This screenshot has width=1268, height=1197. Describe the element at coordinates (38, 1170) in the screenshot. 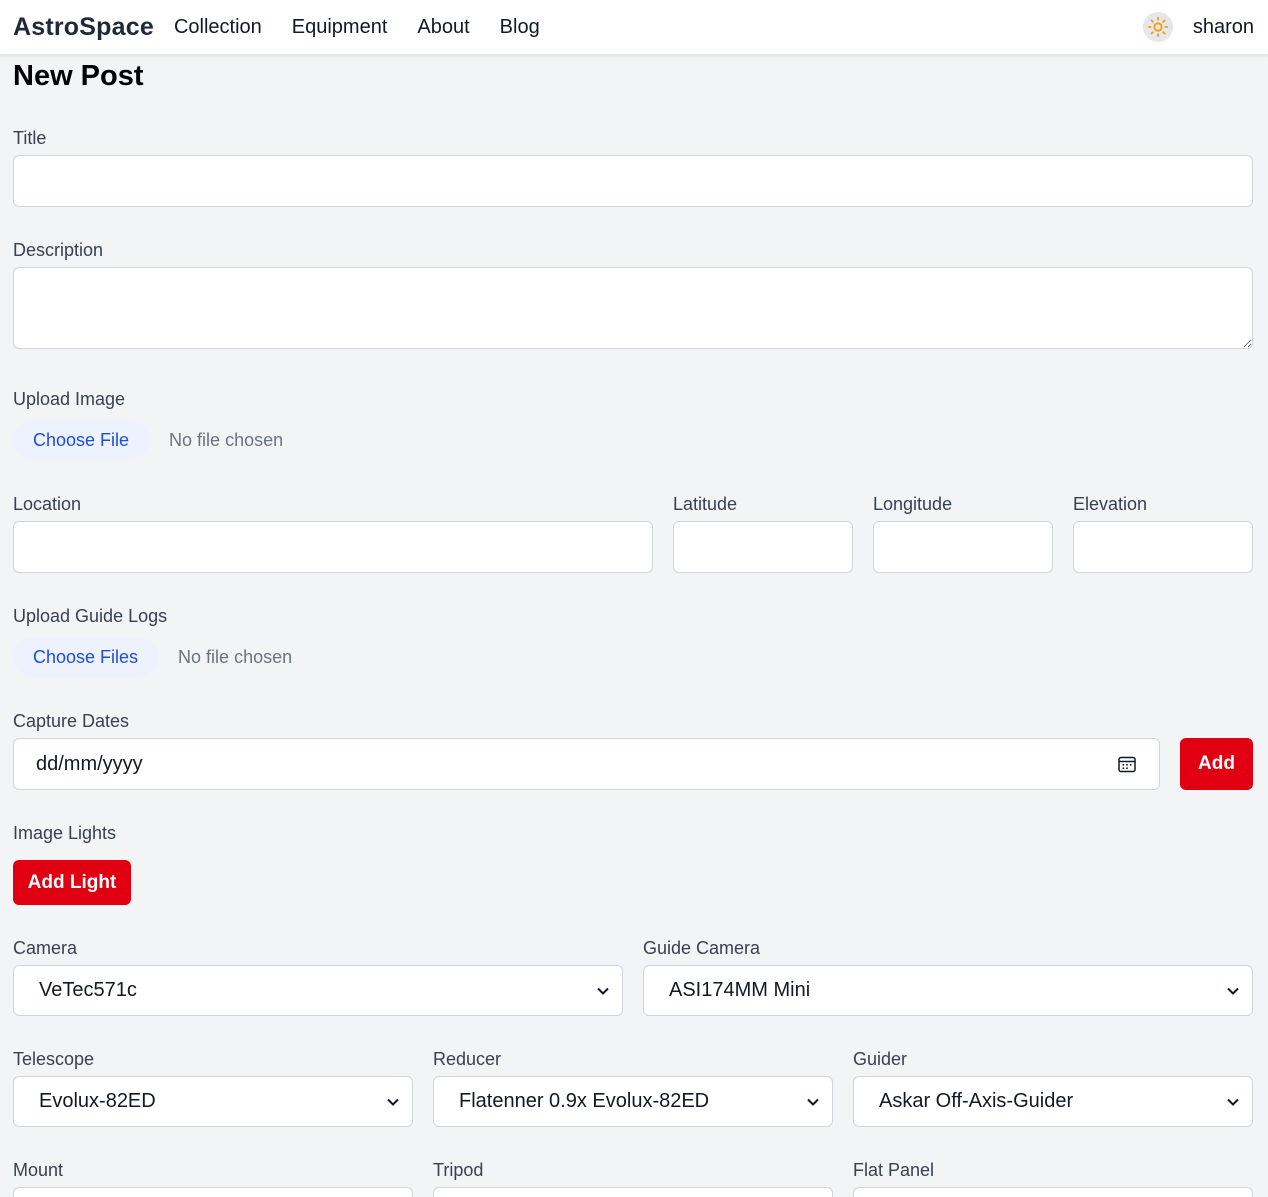

I see `mount-label: Mount` at that location.